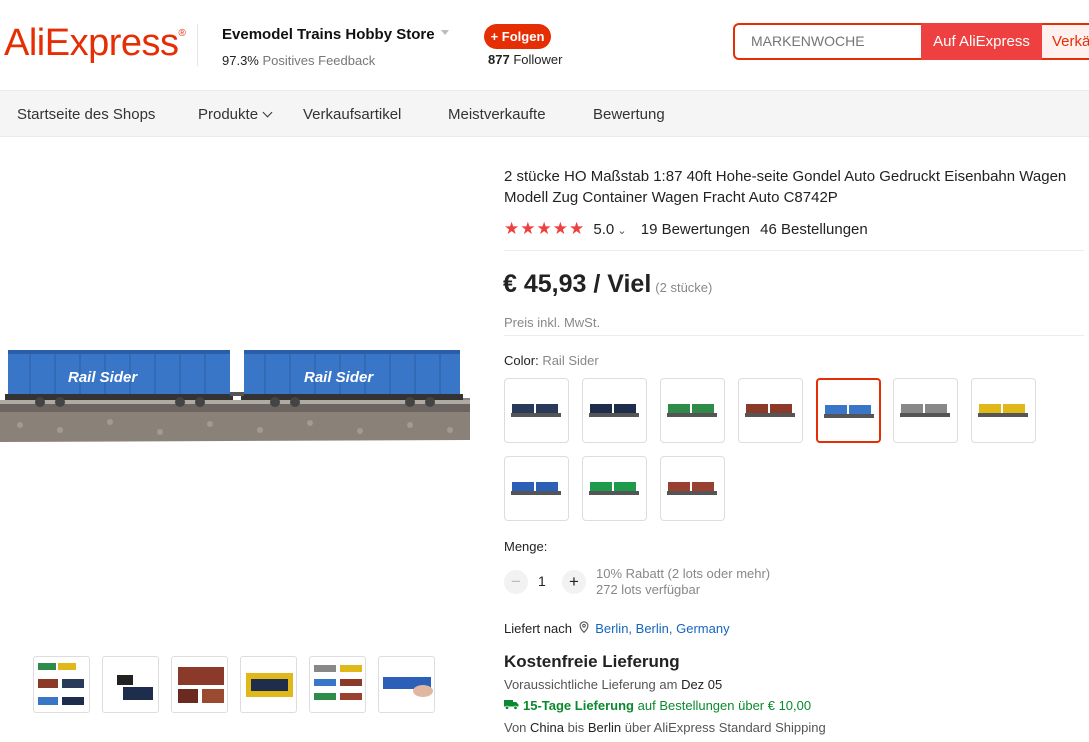 This screenshot has height=742, width=1089. I want to click on discount-note: 10% Rabatt (2 lots oder mehr), so click(683, 573).